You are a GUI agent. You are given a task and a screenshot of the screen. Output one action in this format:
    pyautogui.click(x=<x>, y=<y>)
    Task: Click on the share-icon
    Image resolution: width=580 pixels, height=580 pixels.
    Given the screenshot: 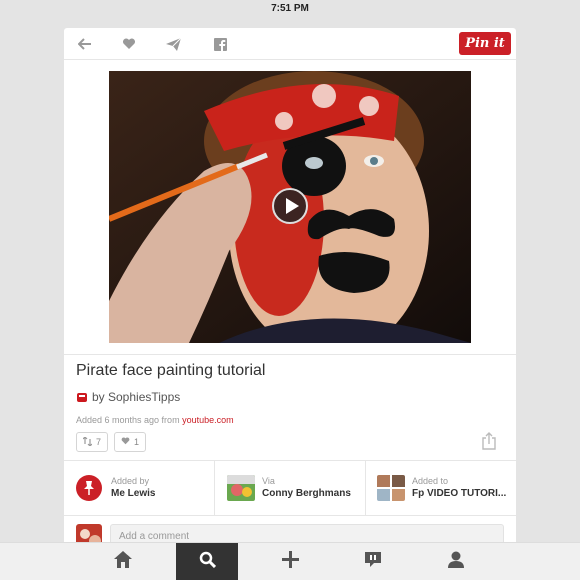 What is the action you would take?
    pyautogui.click(x=489, y=441)
    